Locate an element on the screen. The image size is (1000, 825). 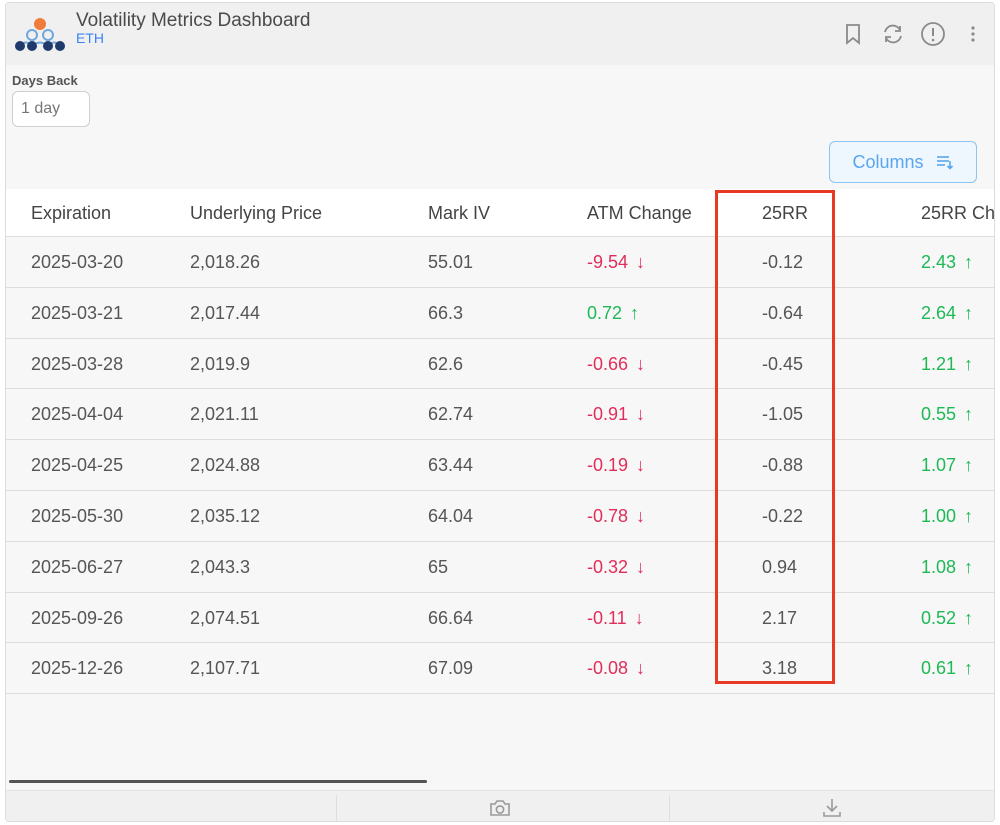
cell-mark-iv: 66.3 is located at coordinates (446, 312).